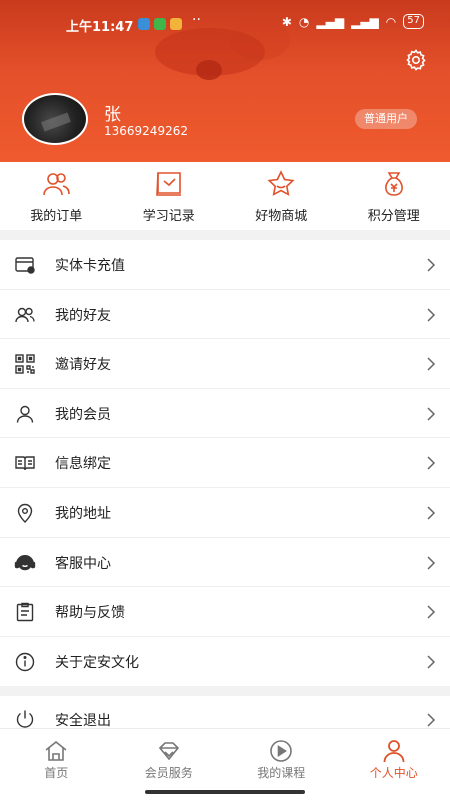  I want to click on star-icon, so click(281, 183).